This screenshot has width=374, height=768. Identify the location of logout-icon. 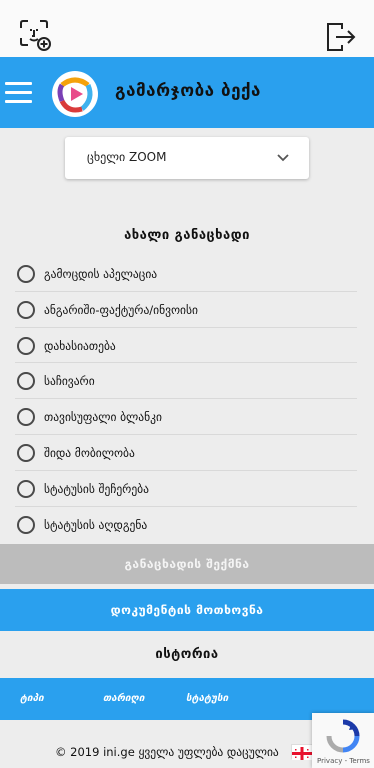
(341, 37).